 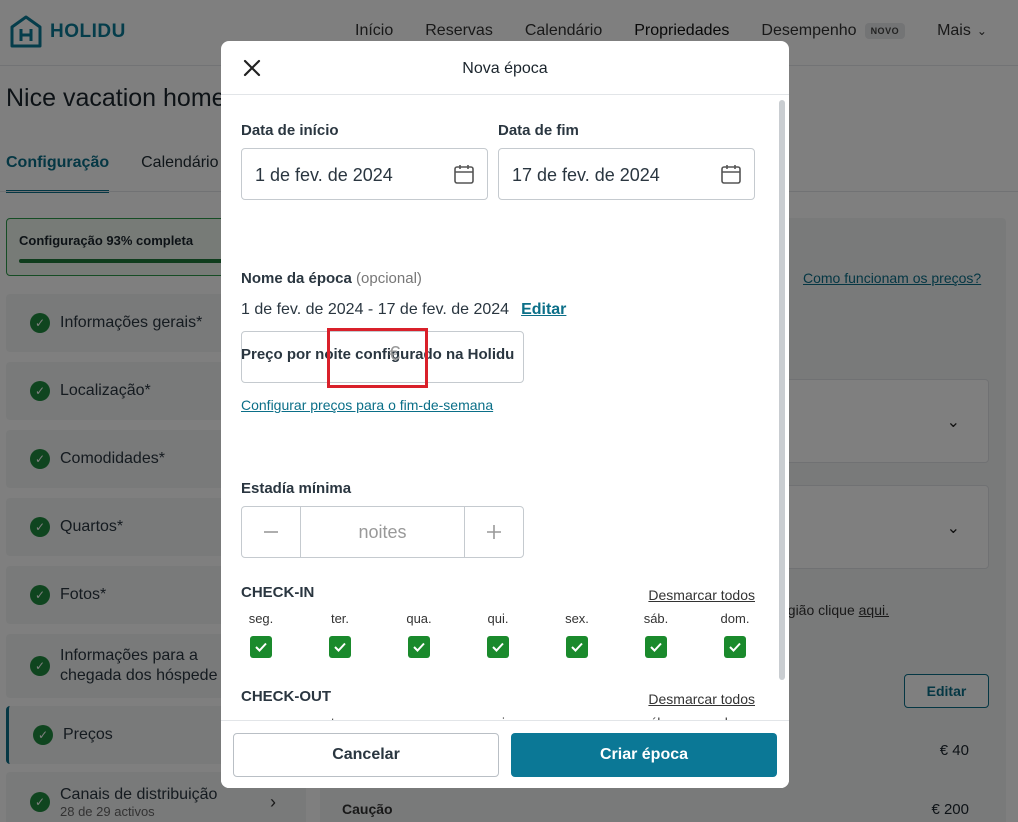 What do you see at coordinates (538, 130) in the screenshot?
I see `end-date-label: Data de fim` at bounding box center [538, 130].